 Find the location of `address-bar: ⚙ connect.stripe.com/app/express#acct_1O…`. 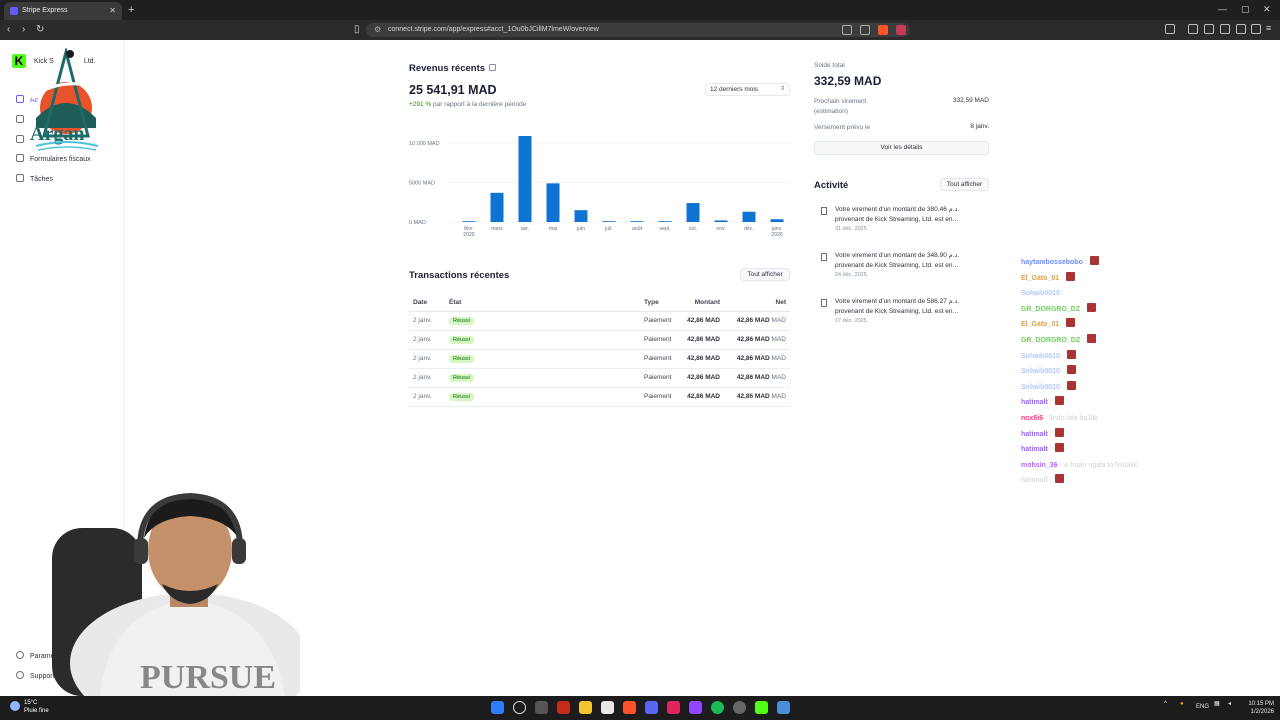

address-bar: ⚙ connect.stripe.com/app/express#acct_1O… is located at coordinates (638, 30).